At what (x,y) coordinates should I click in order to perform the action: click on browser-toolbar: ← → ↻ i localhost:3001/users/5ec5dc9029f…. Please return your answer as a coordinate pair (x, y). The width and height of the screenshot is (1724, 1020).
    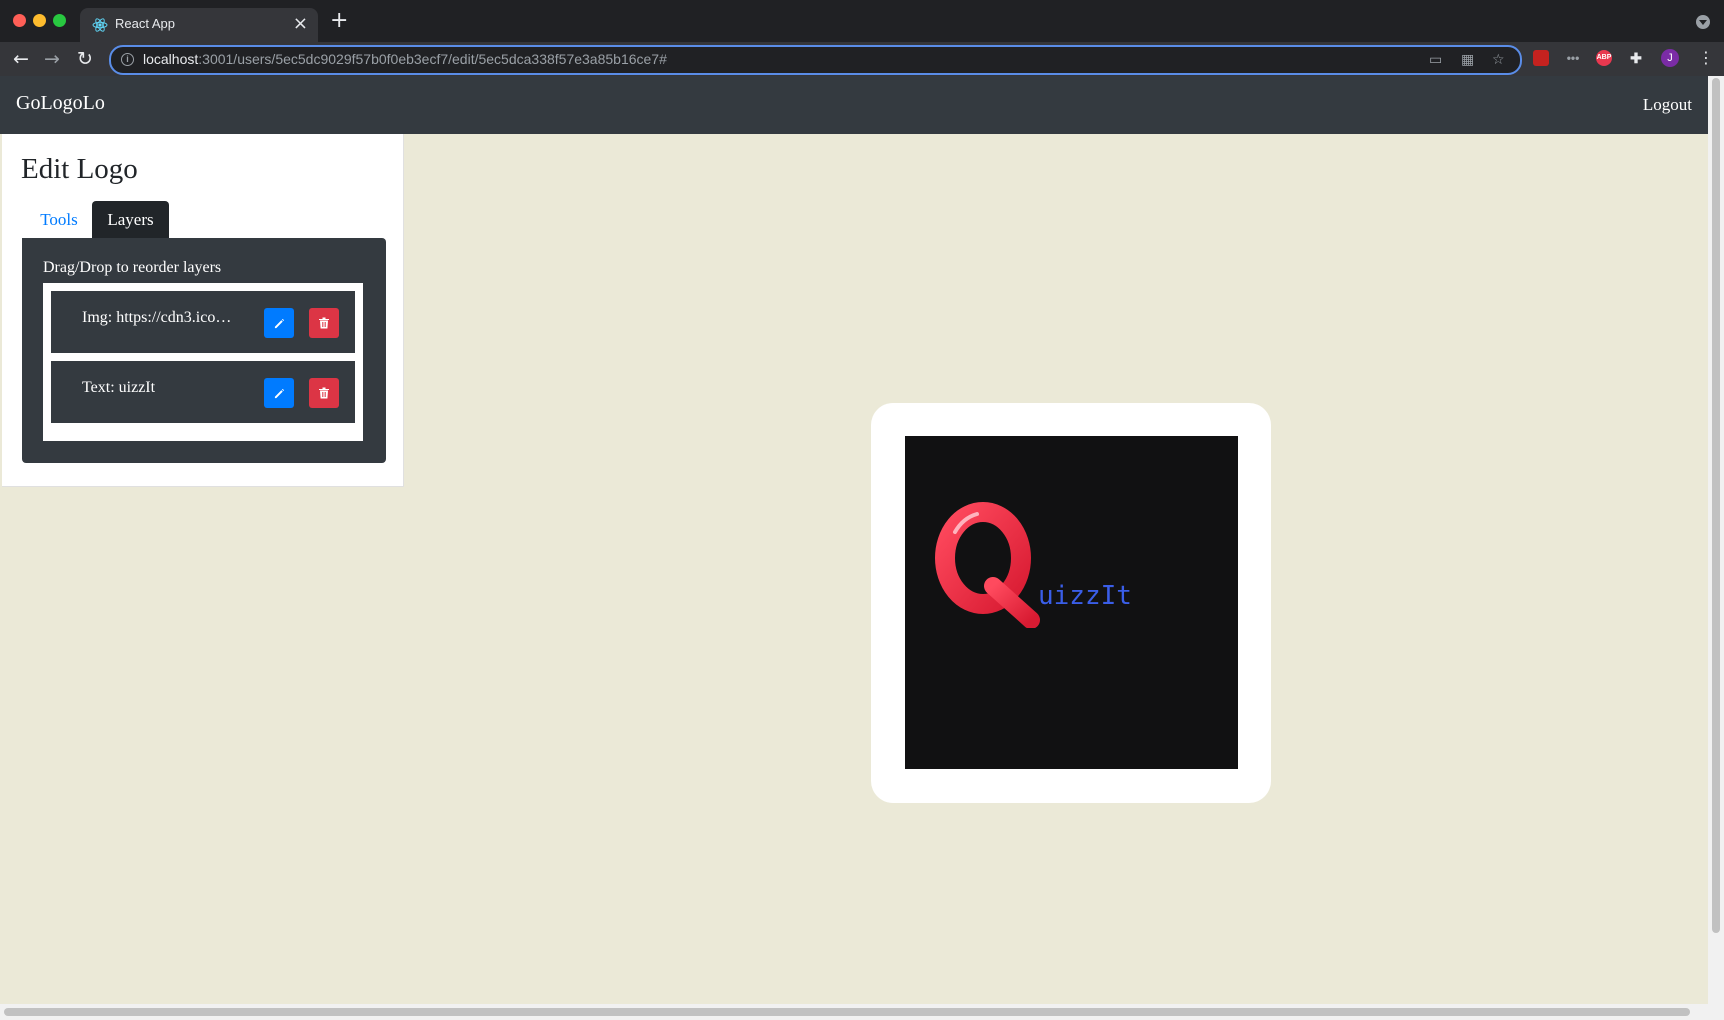
    Looking at the image, I should click on (862, 59).